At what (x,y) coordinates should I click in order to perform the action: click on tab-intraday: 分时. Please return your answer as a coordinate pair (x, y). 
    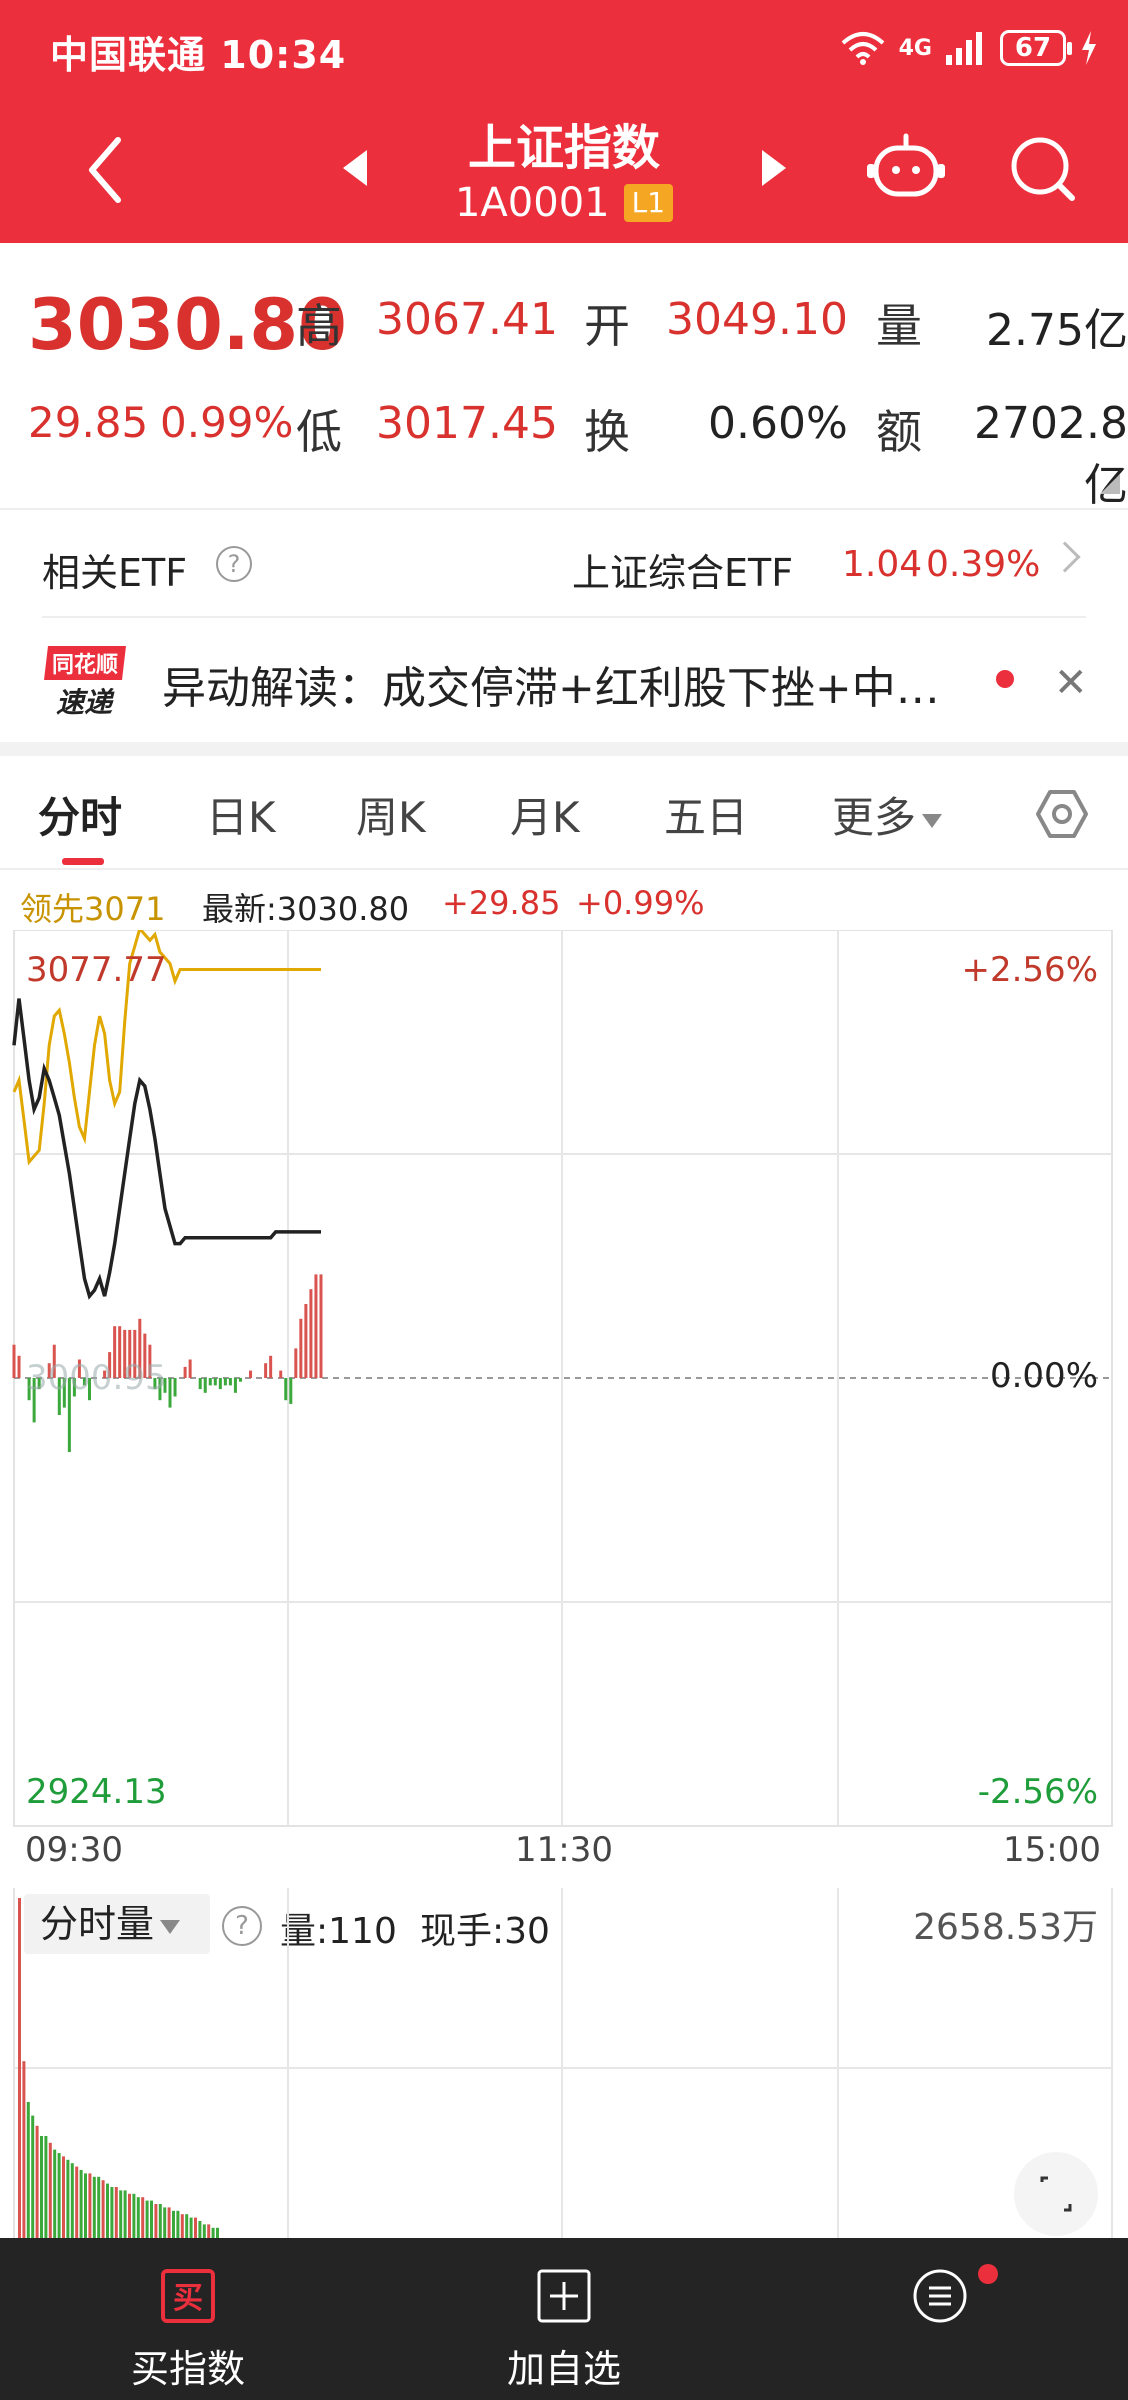
    Looking at the image, I should click on (80, 814).